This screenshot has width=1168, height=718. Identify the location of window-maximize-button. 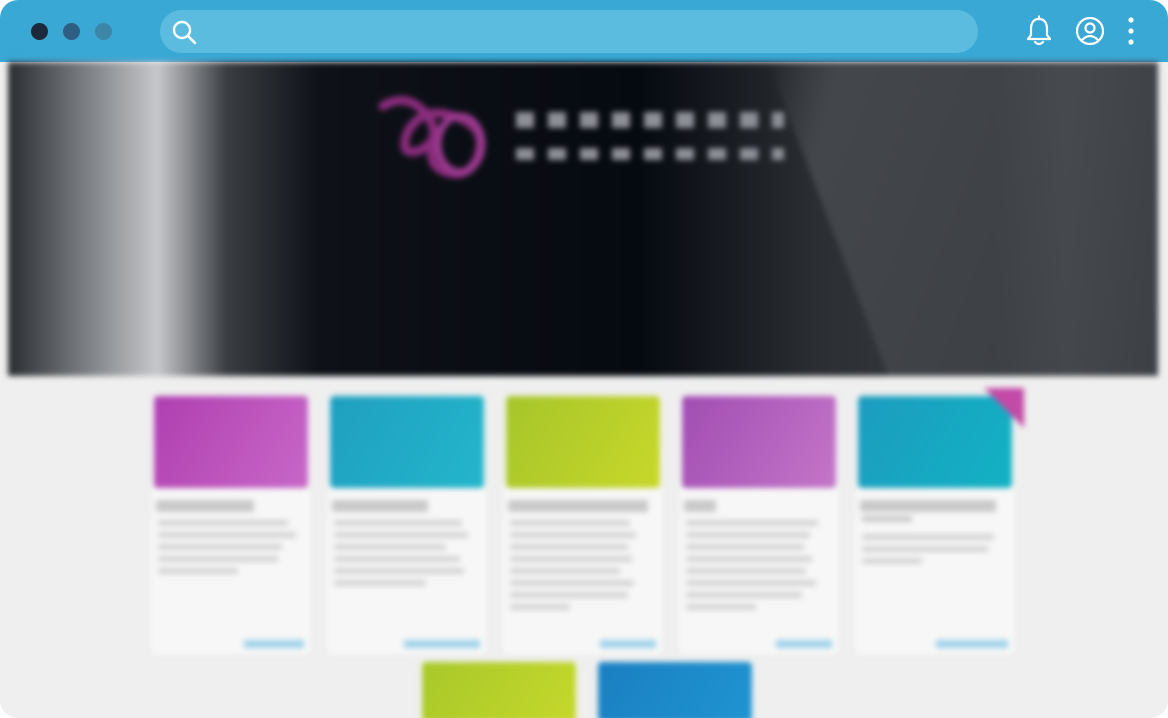
(103, 31).